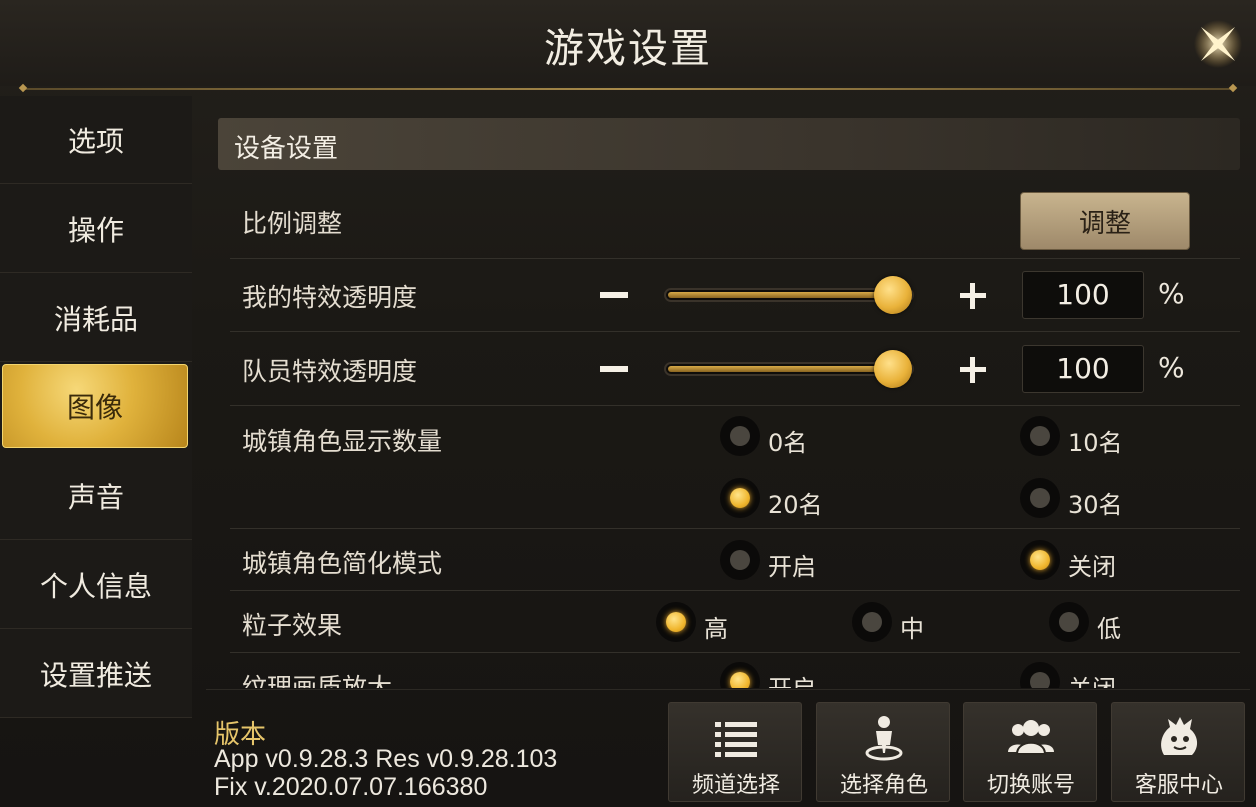 Image resolution: width=1256 pixels, height=807 pixels. Describe the element at coordinates (676, 622) in the screenshot. I see `radio-particle-high` at that location.